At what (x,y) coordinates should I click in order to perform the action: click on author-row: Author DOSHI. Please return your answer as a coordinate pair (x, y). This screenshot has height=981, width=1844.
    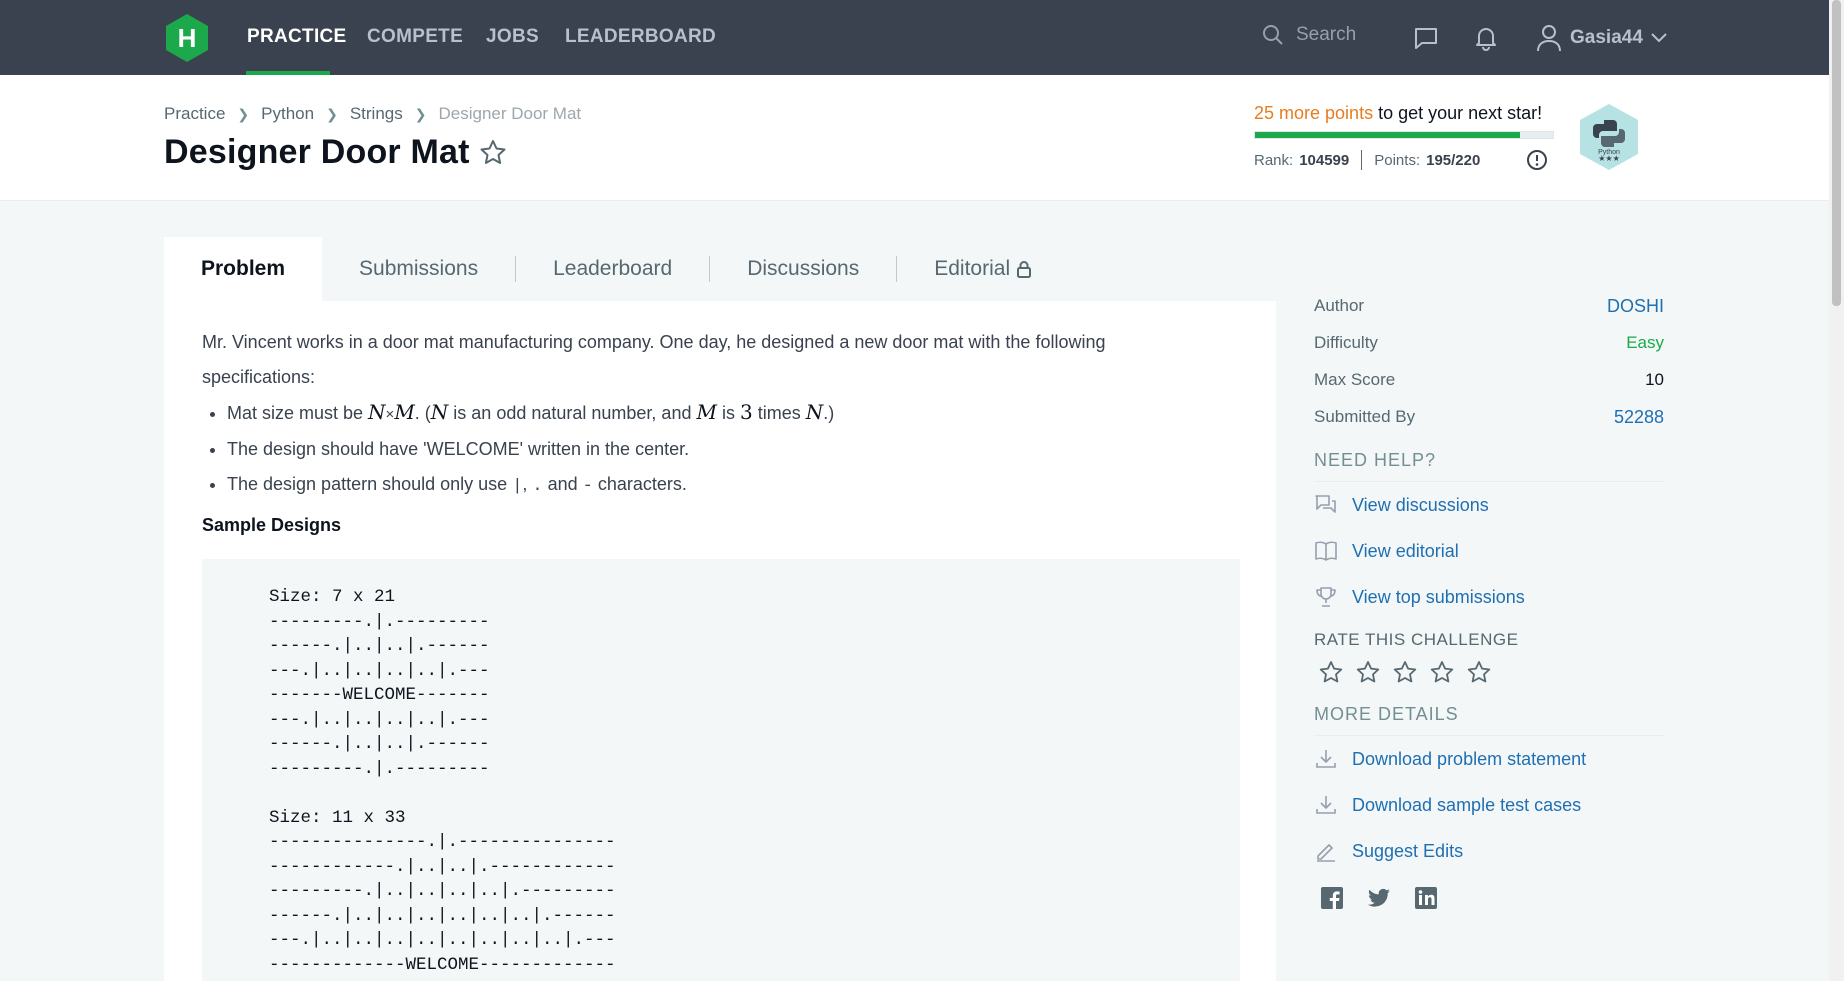
    Looking at the image, I should click on (1489, 306).